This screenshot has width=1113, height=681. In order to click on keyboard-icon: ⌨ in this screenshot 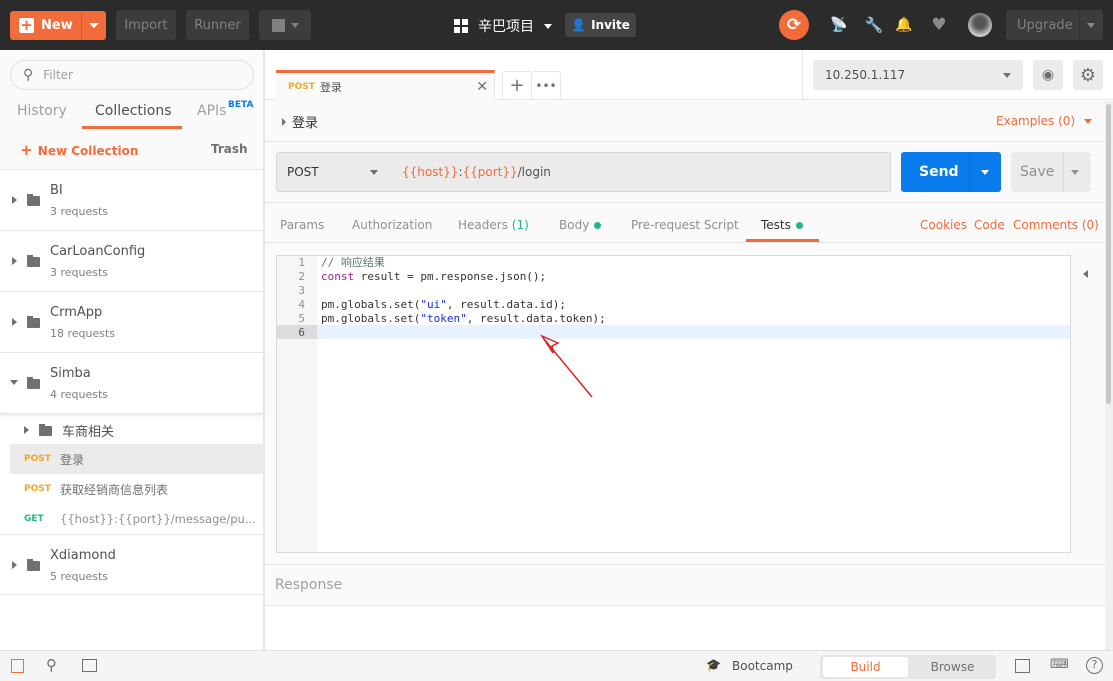, I will do `click(1059, 664)`.